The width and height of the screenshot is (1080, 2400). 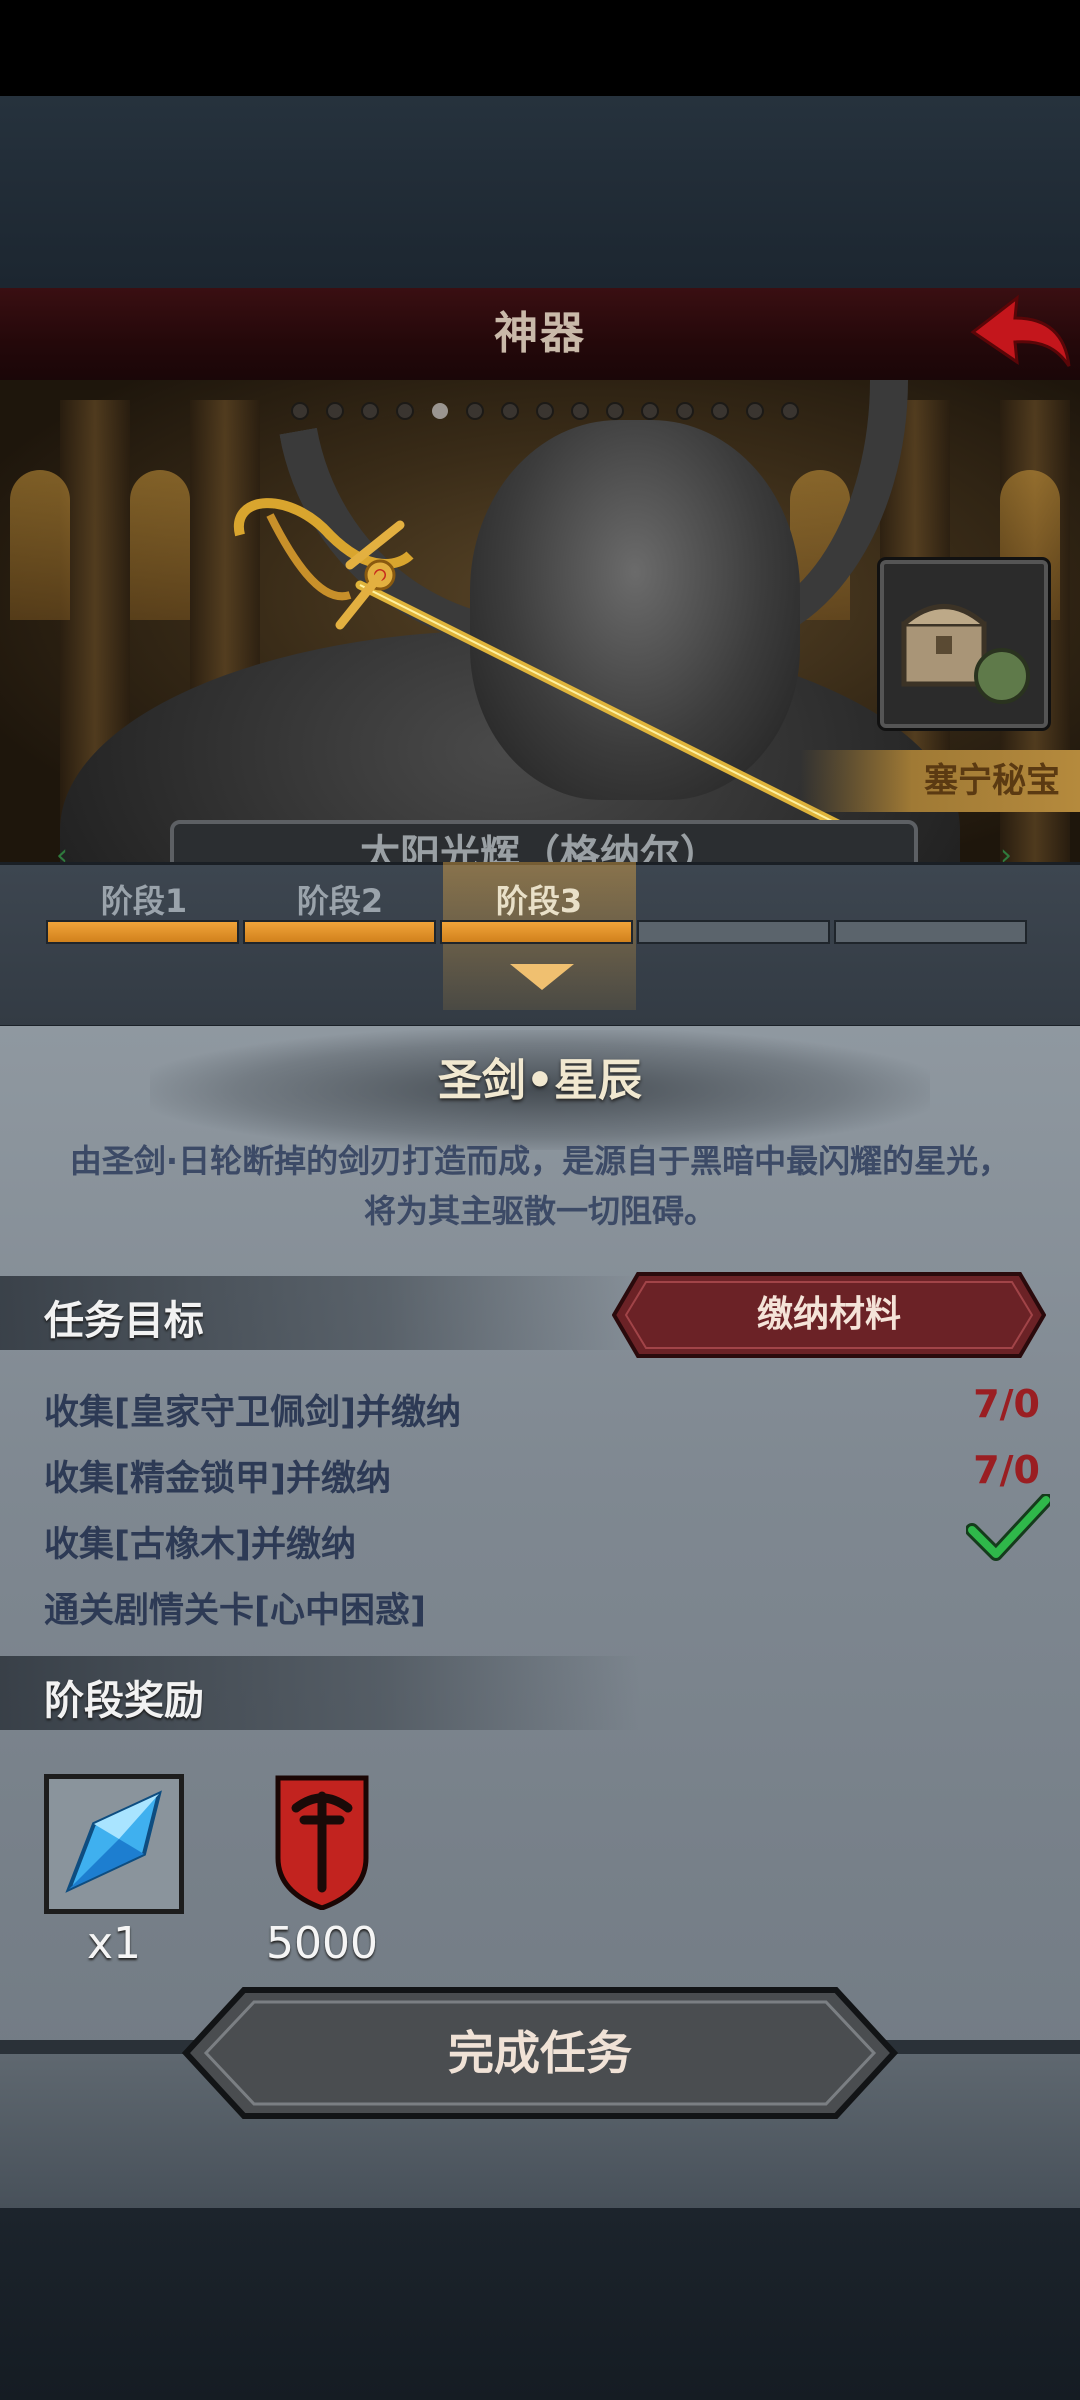 What do you see at coordinates (217, 1479) in the screenshot?
I see `task-item: 收集[精金锁甲]并缴纳` at bounding box center [217, 1479].